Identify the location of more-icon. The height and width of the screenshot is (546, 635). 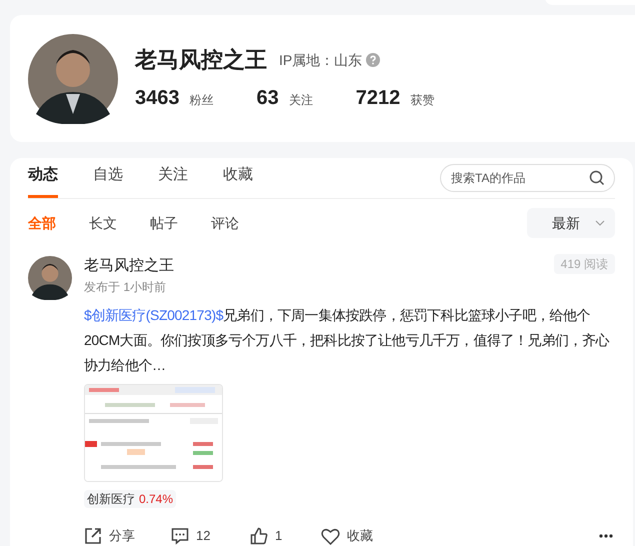
(606, 536).